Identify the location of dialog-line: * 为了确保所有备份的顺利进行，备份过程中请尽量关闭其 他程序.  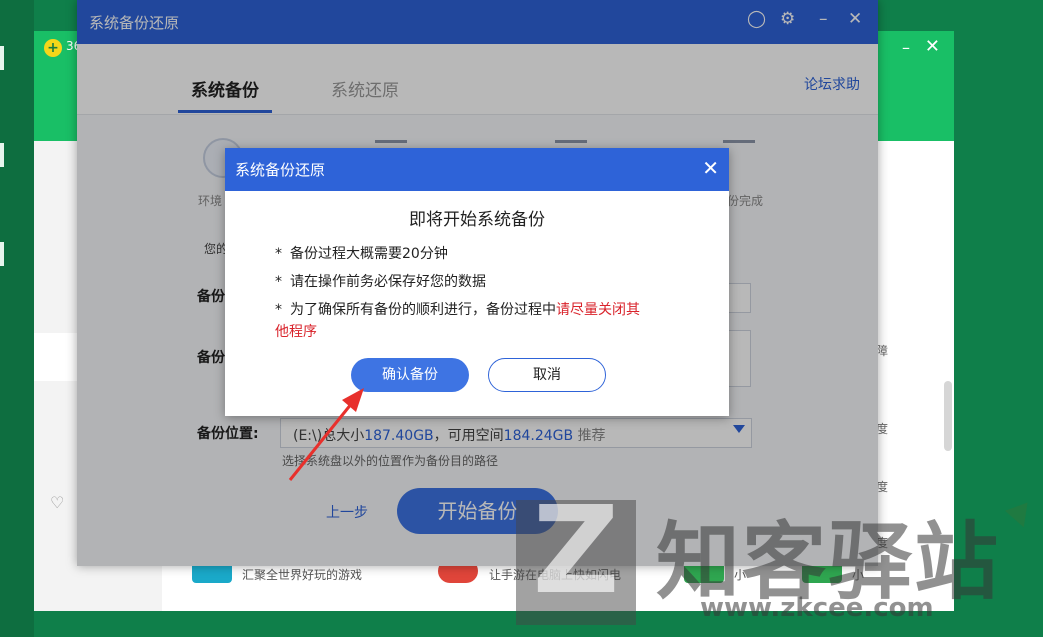
(457, 321).